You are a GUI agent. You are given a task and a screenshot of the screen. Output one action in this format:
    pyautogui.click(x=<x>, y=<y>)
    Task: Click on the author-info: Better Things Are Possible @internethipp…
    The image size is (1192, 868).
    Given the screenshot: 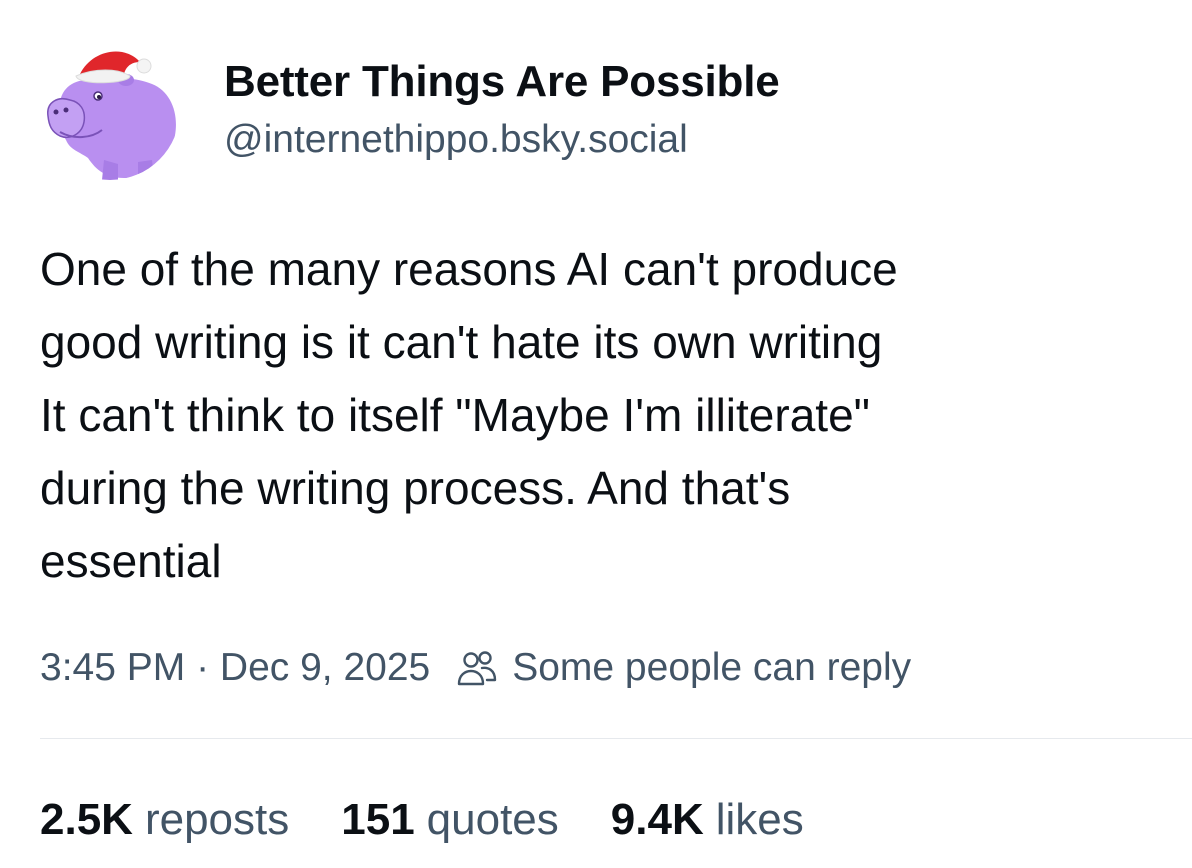 What is the action you would take?
    pyautogui.click(x=502, y=110)
    